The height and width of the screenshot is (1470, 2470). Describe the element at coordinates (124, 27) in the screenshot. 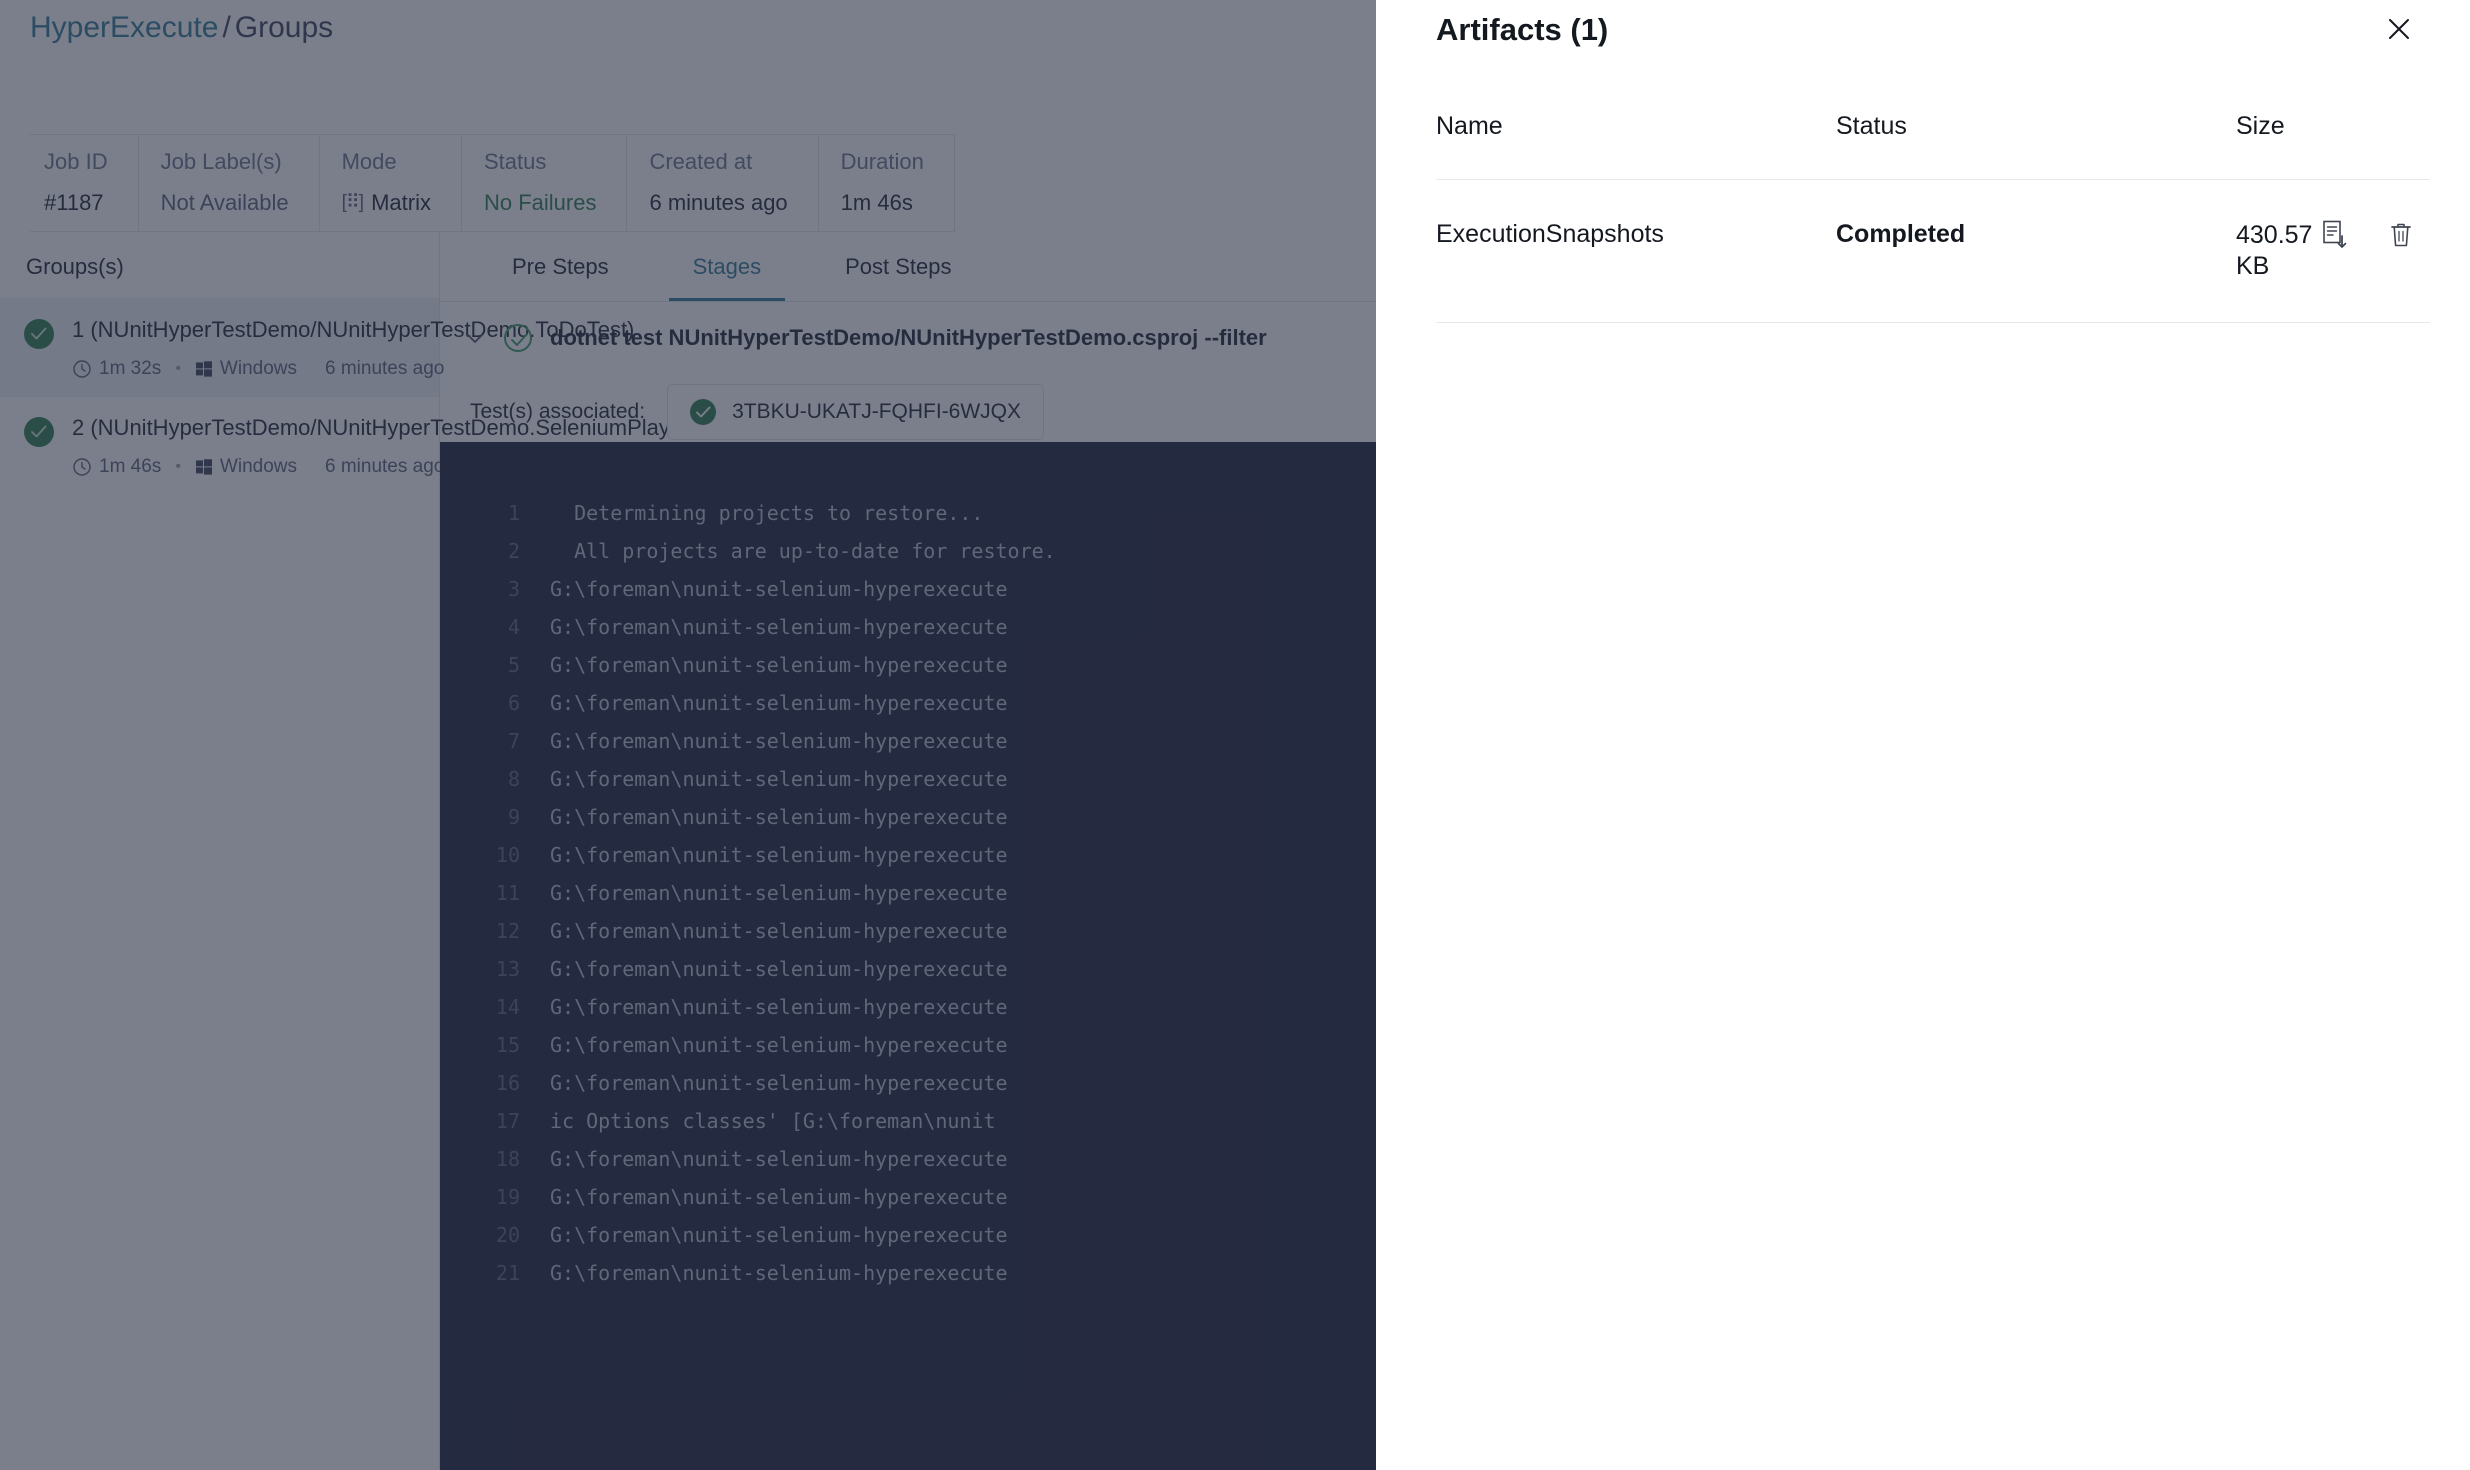

I see `breadcrumb-root-link: HyperExecute` at that location.